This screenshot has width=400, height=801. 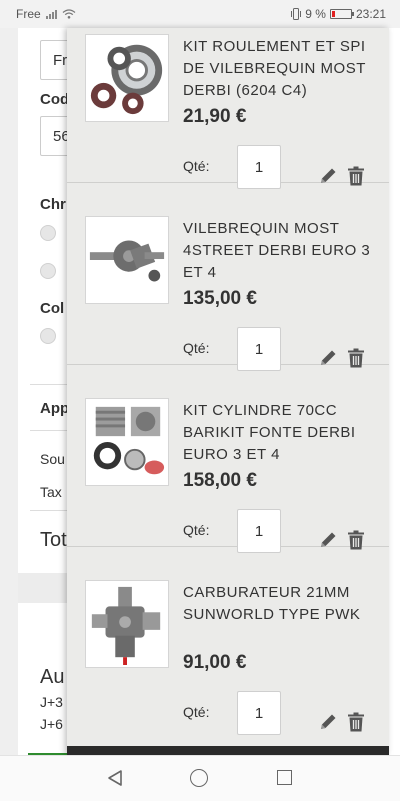 I want to click on total-label: Tot, so click(x=53, y=540).